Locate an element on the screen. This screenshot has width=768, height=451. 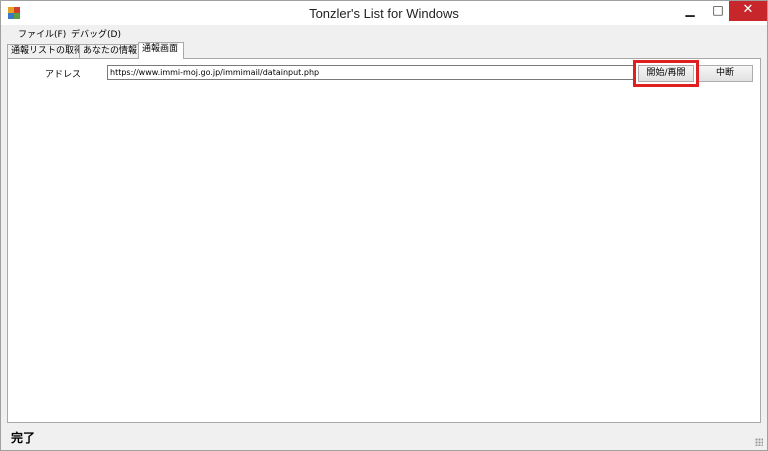
minimize-icon: ▁ is located at coordinates (690, 10).